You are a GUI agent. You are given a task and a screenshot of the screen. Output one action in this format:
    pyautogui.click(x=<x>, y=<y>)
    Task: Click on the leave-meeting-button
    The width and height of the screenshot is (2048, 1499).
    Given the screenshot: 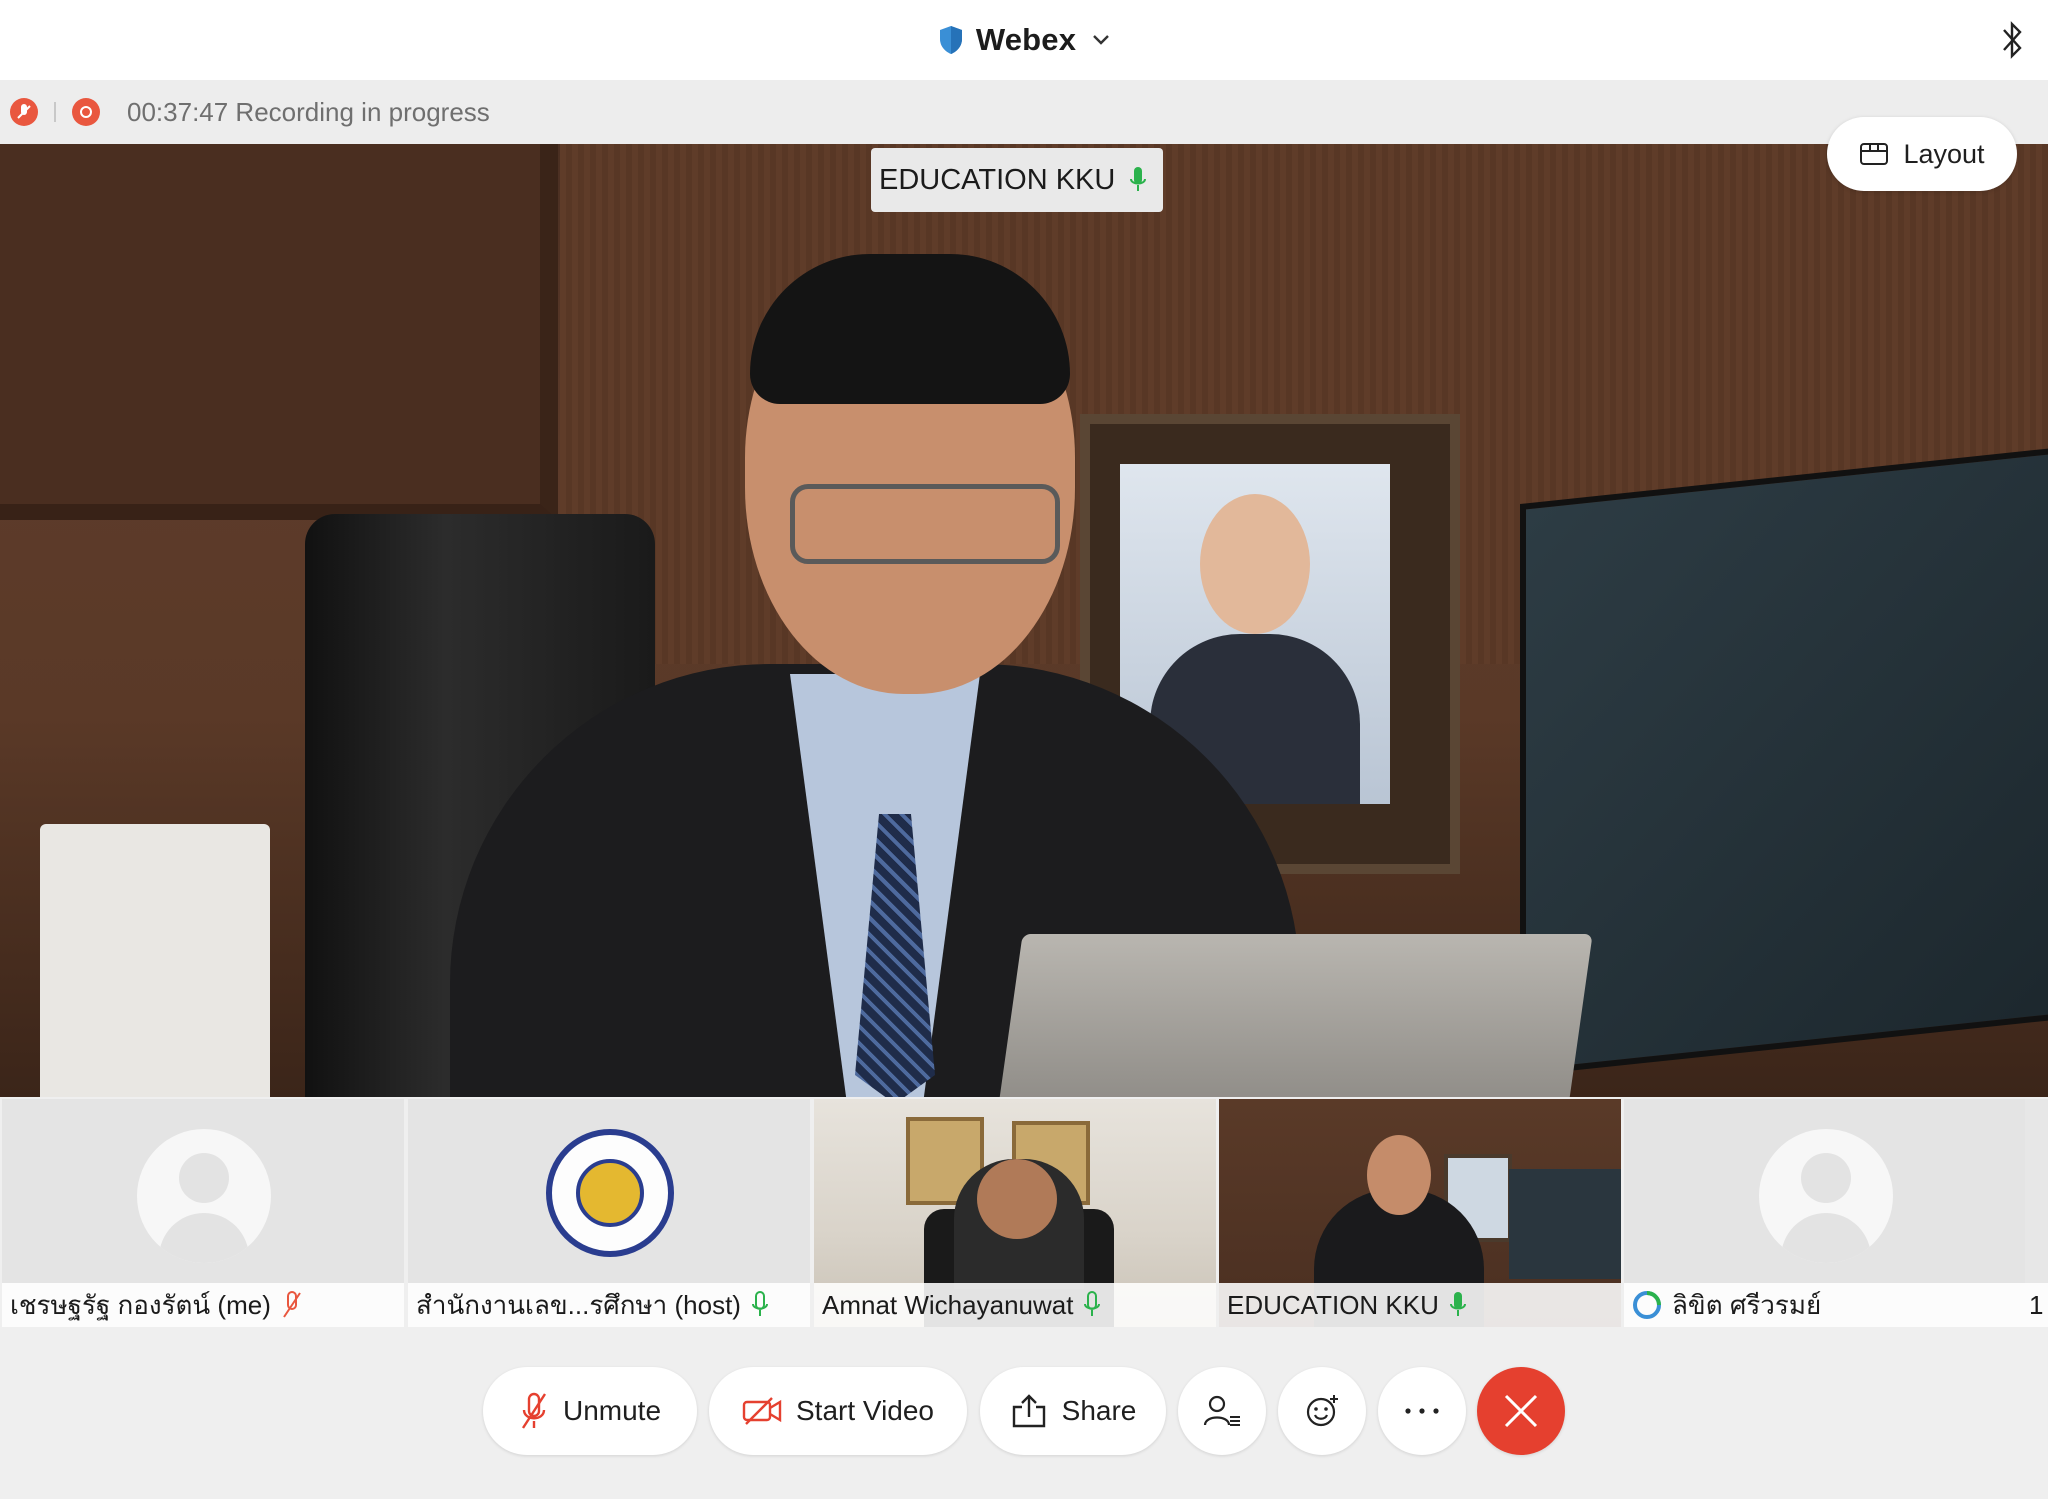 What is the action you would take?
    pyautogui.click(x=1521, y=1411)
    